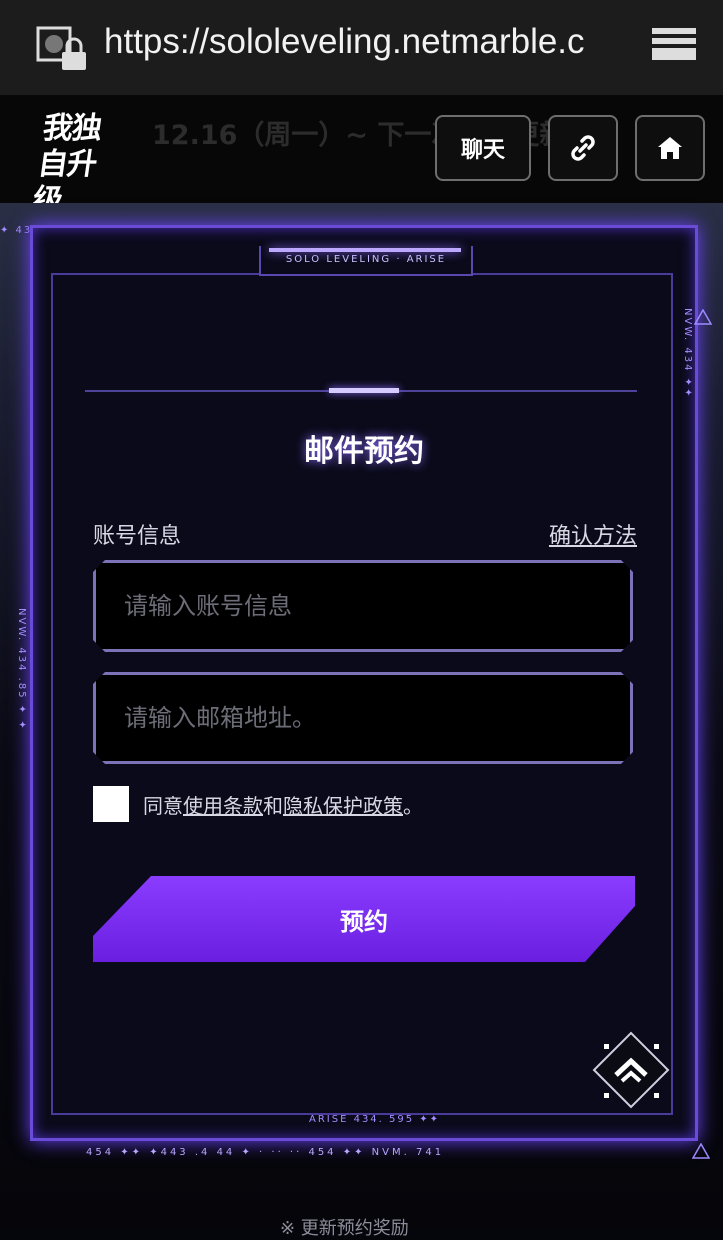 This screenshot has width=723, height=1240. What do you see at coordinates (75, 162) in the screenshot?
I see `game-logo: 我独自升级` at bounding box center [75, 162].